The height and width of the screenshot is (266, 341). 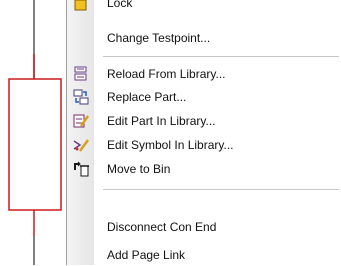 I want to click on menu-item-lock: Lock, so click(x=204, y=7).